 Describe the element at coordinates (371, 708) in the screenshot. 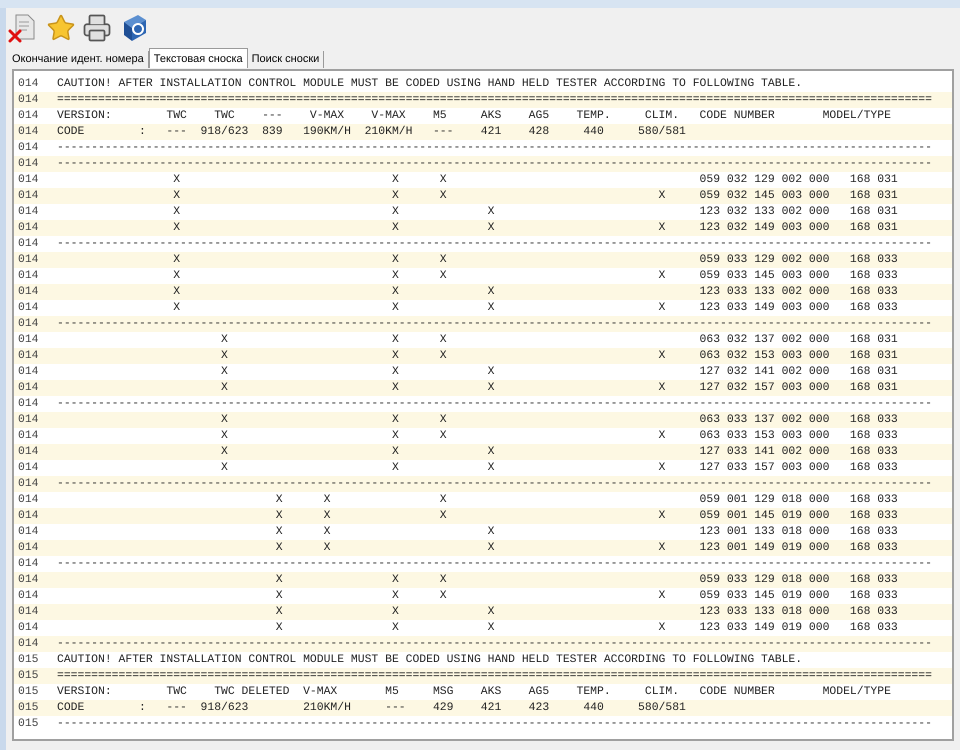

I see `line-text: CODE : --- 918/623 210KM/H --- 429 421 423 440 580/581` at that location.